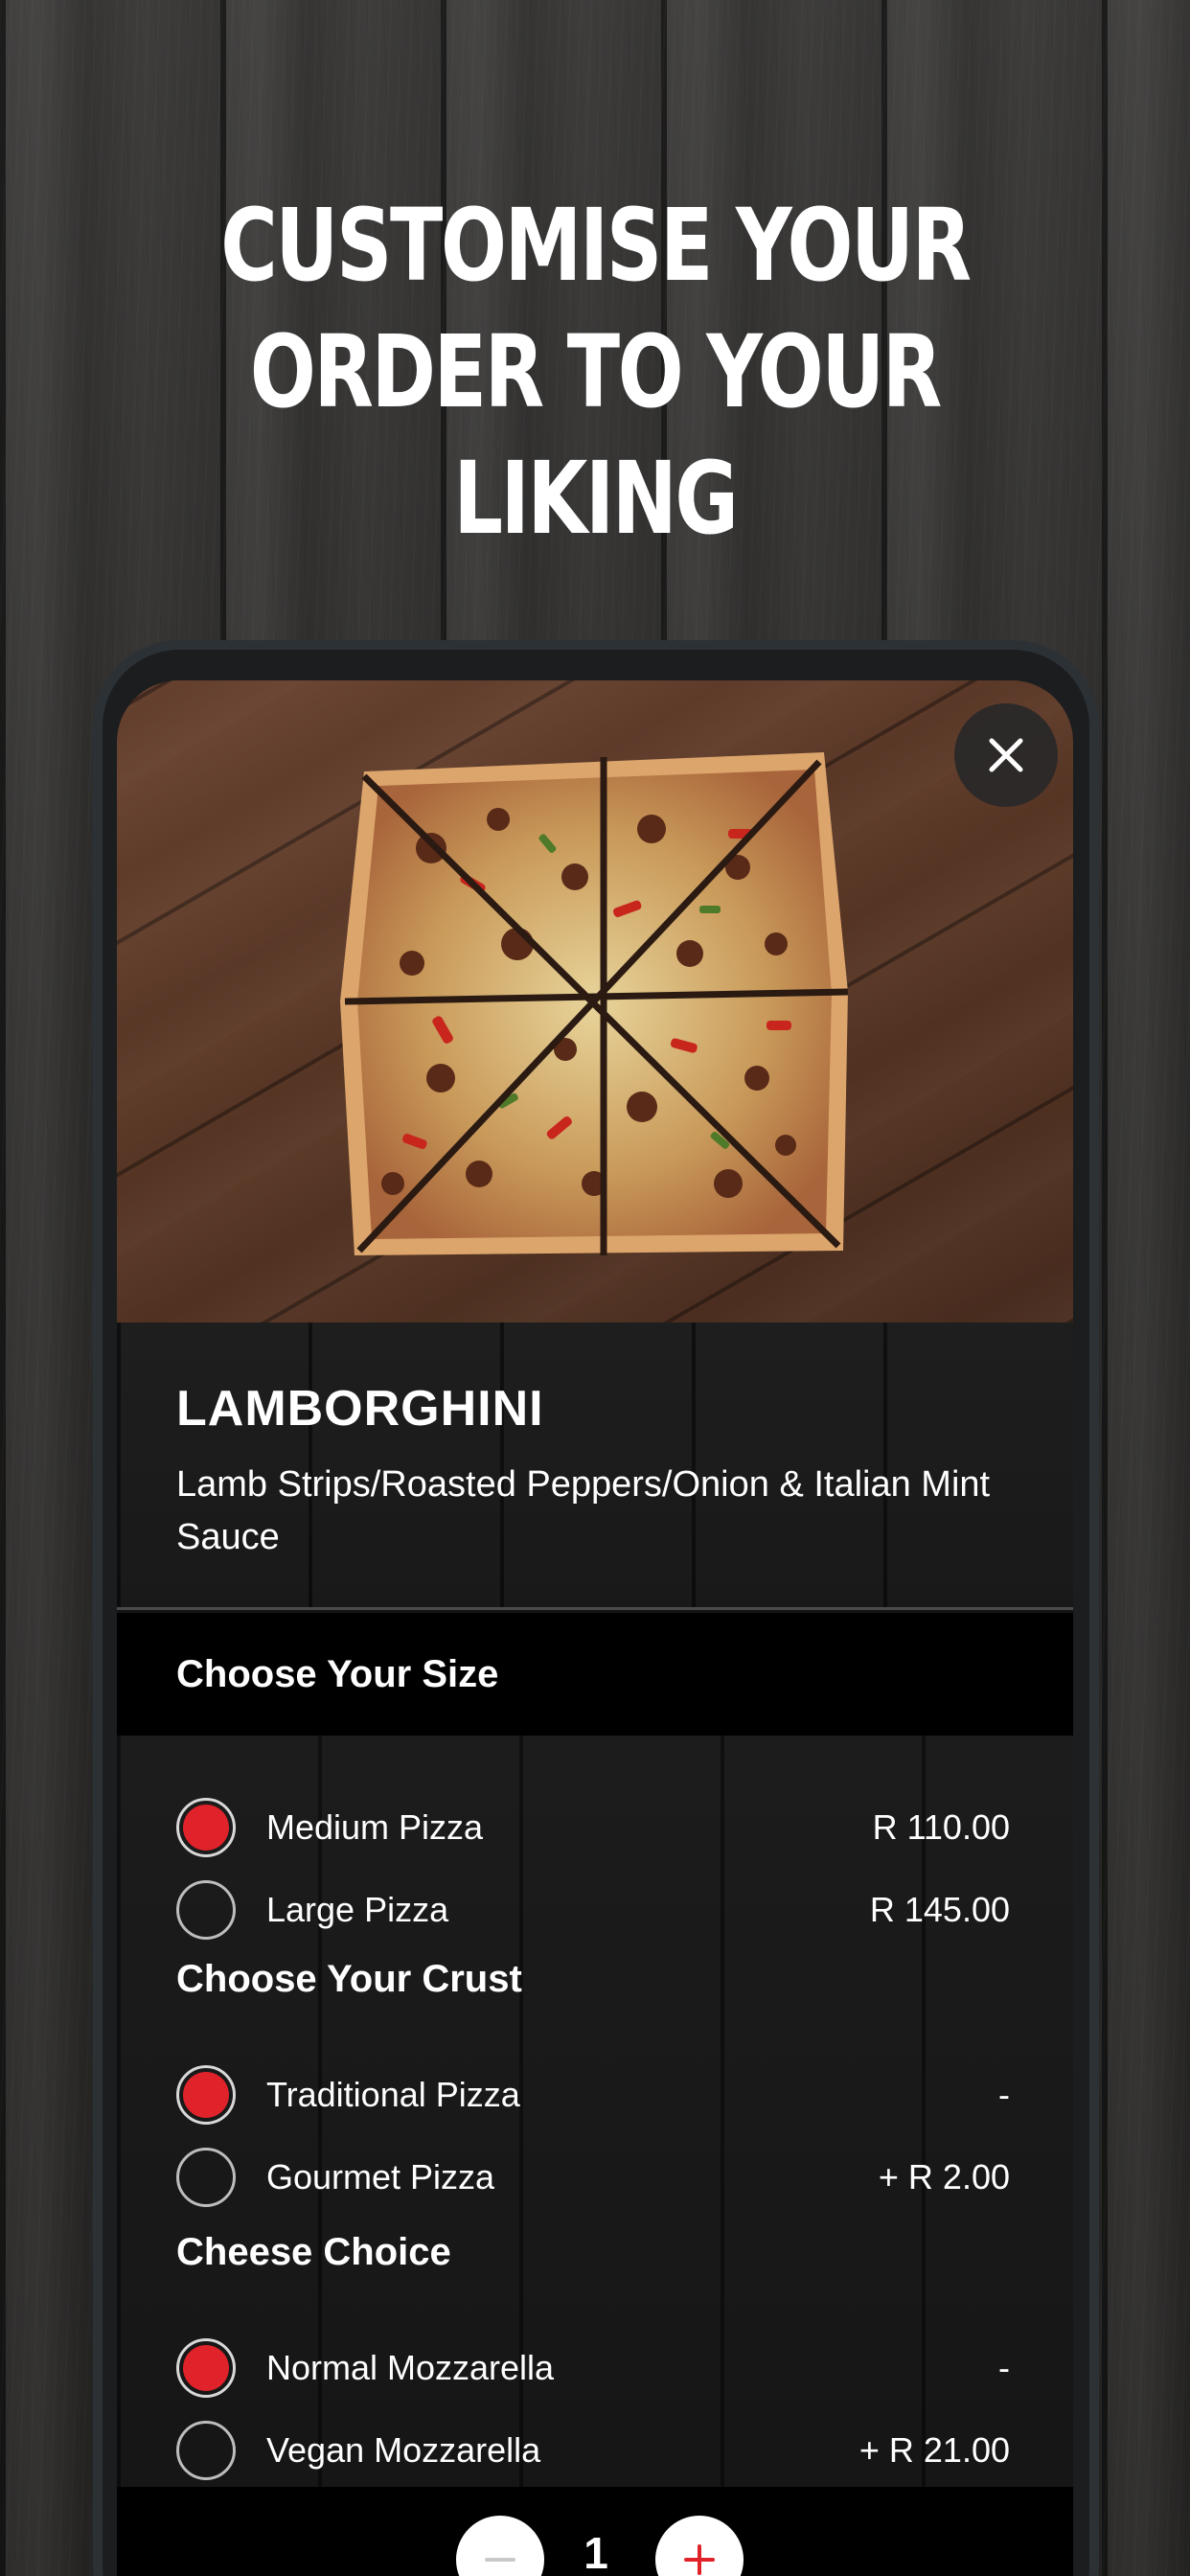  What do you see at coordinates (596, 372) in the screenshot?
I see `promo-headline: CUSTOMISE YOUR ORDER TO YOUR LIKING` at bounding box center [596, 372].